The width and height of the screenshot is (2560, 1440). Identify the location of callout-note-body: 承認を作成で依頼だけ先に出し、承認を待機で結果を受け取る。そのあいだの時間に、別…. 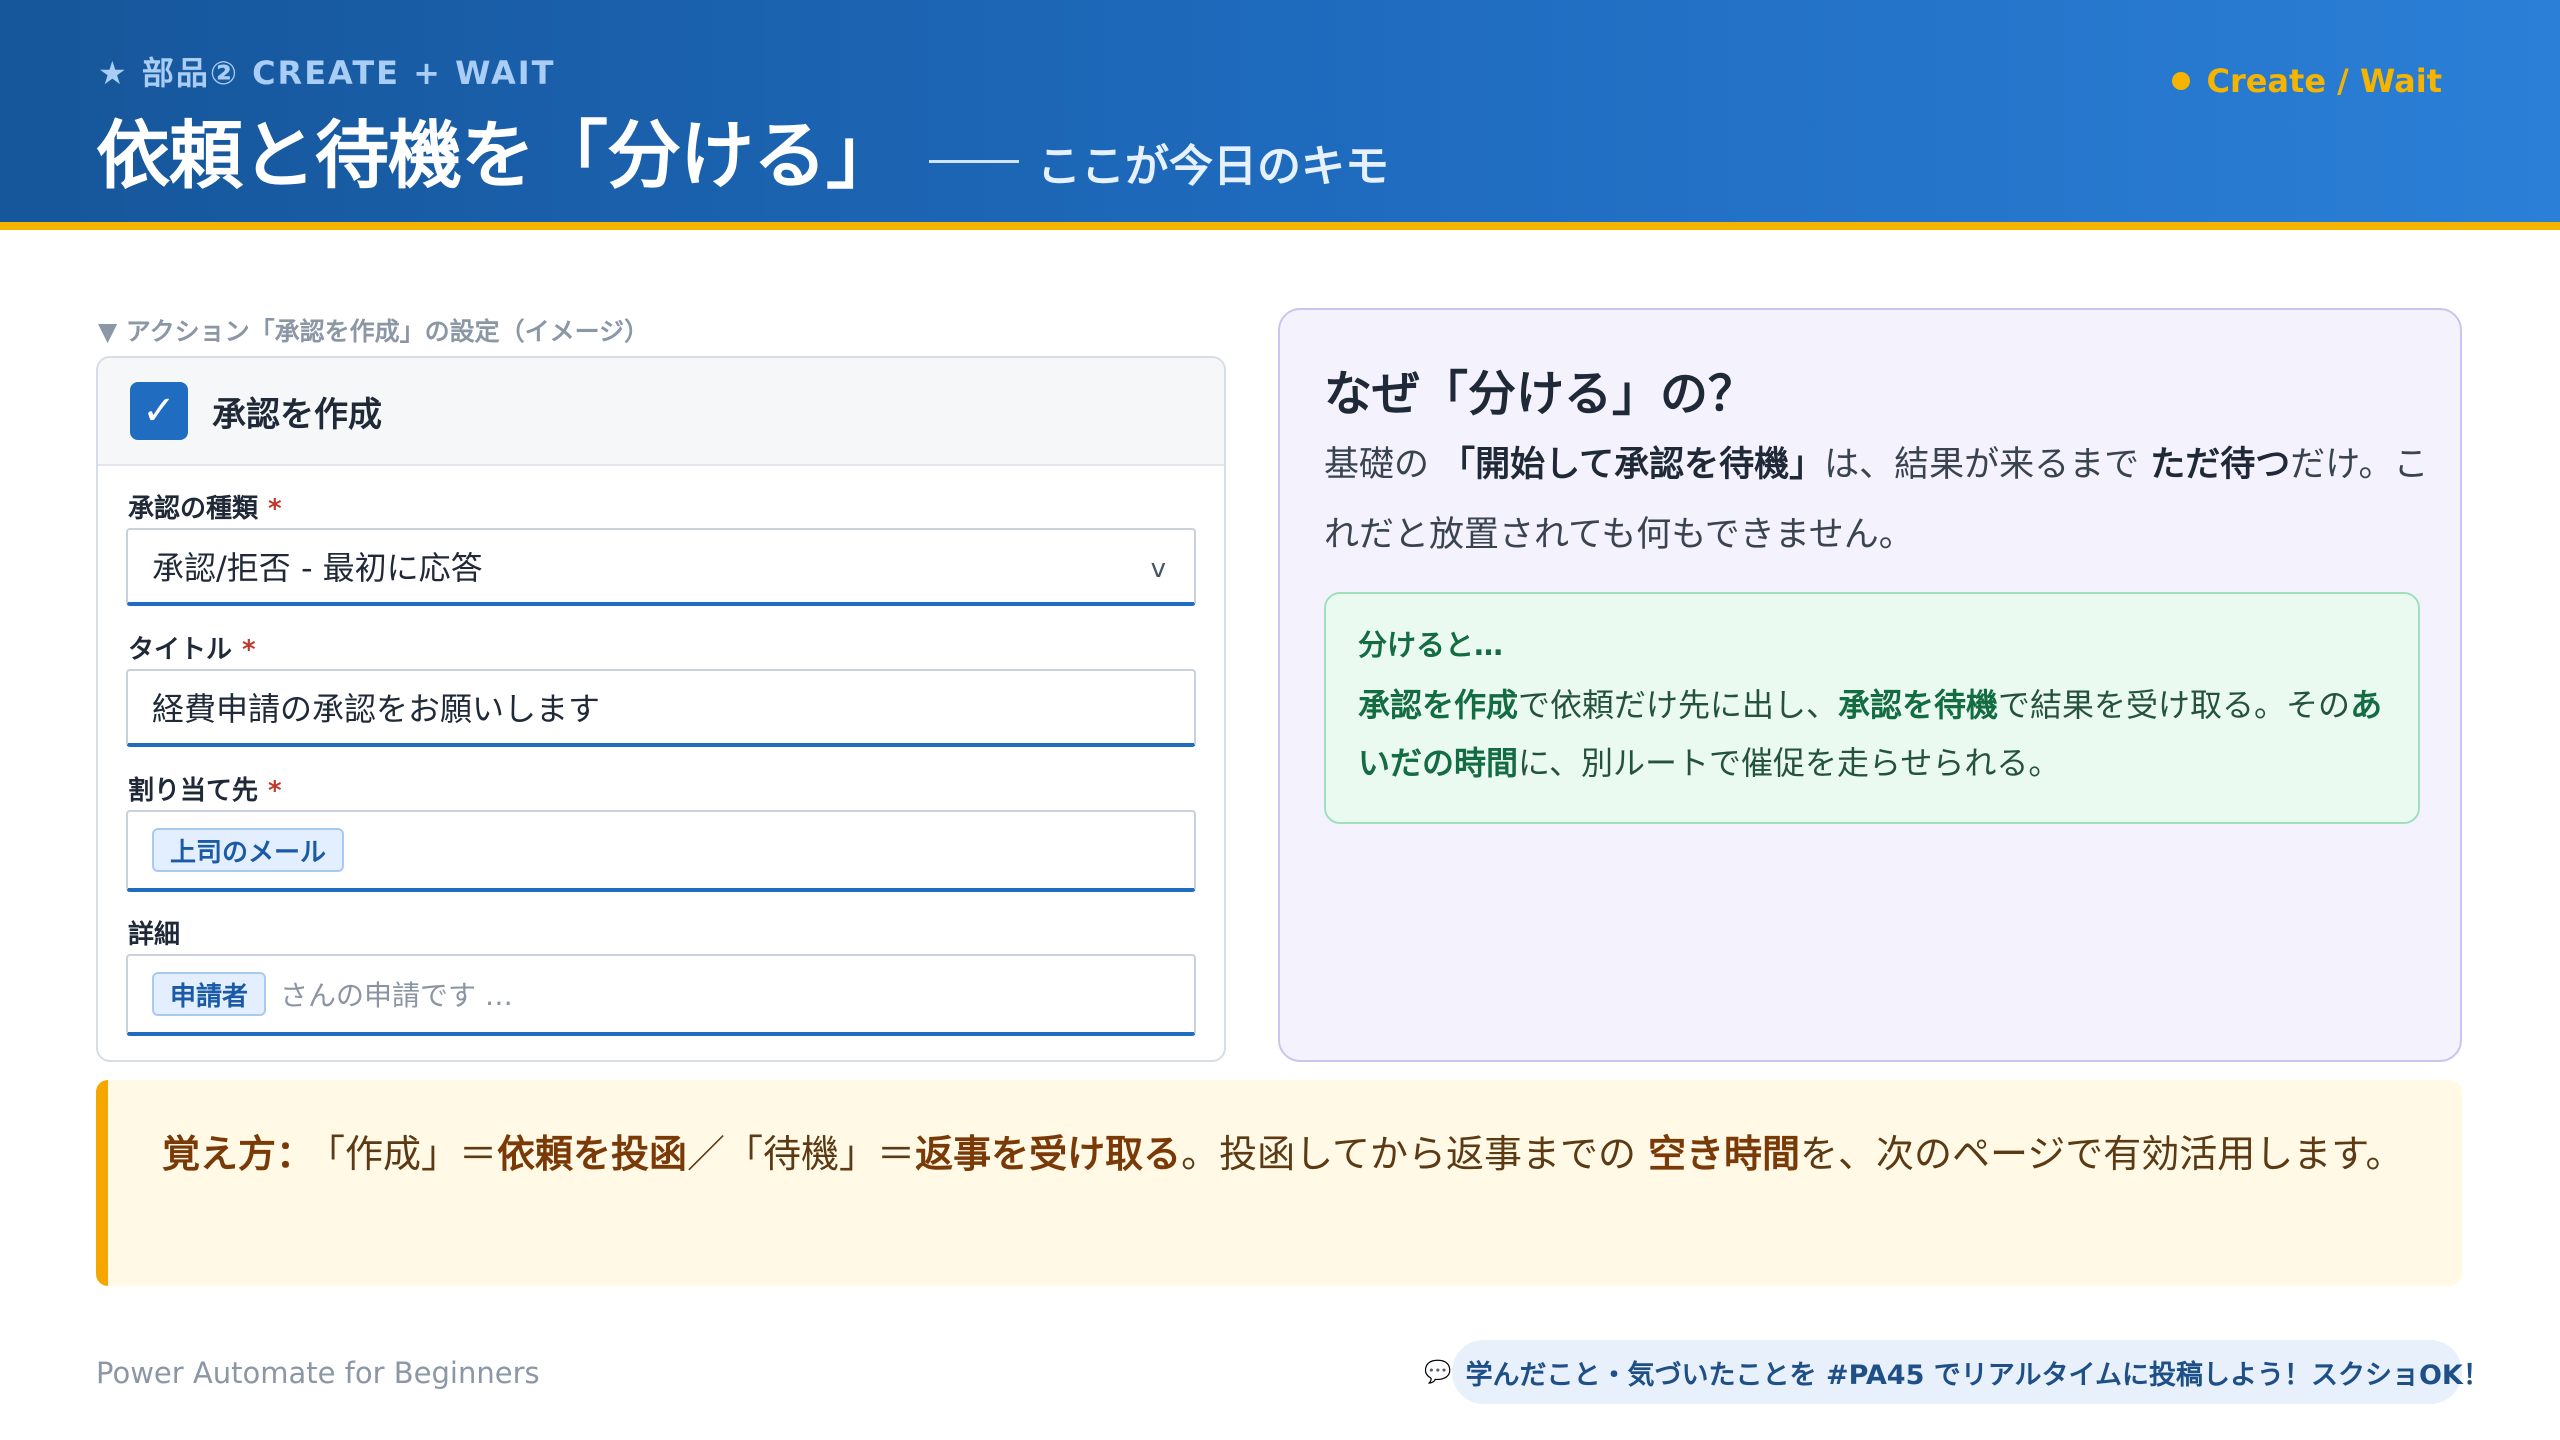
(1870, 734).